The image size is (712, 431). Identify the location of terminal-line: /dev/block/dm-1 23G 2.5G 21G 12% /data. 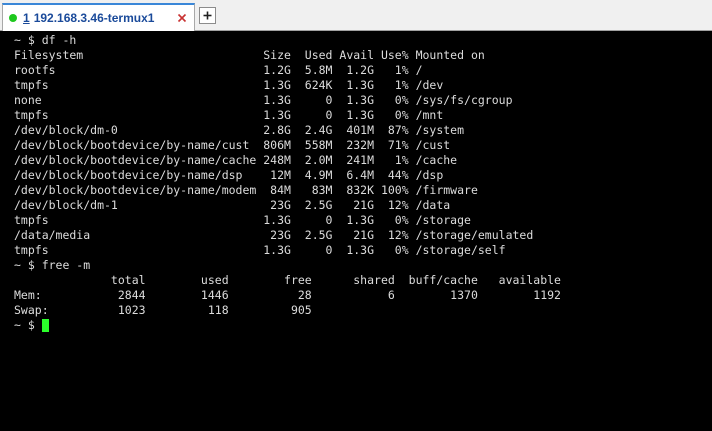
(232, 205).